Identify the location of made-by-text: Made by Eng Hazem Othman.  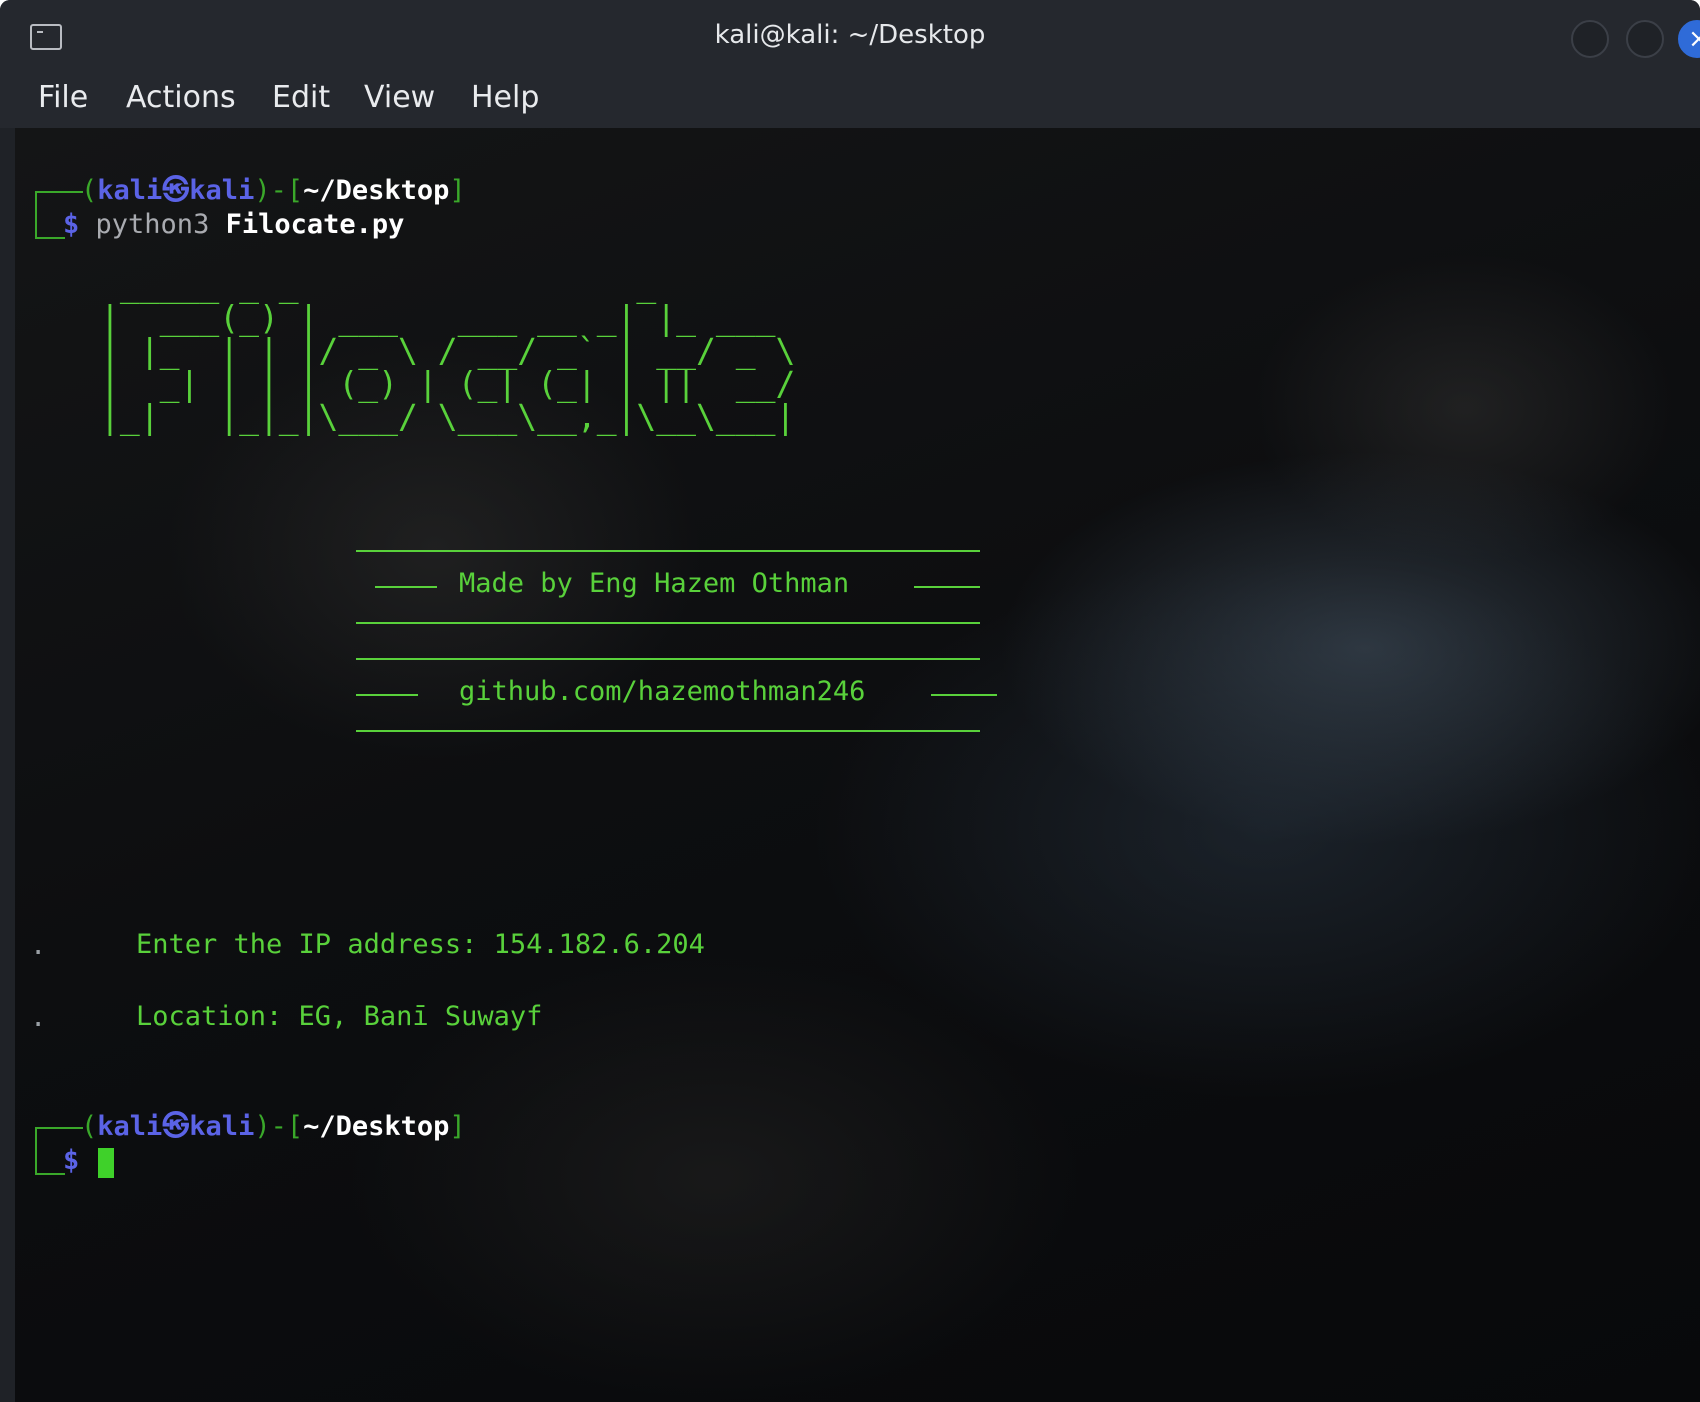
(654, 583).